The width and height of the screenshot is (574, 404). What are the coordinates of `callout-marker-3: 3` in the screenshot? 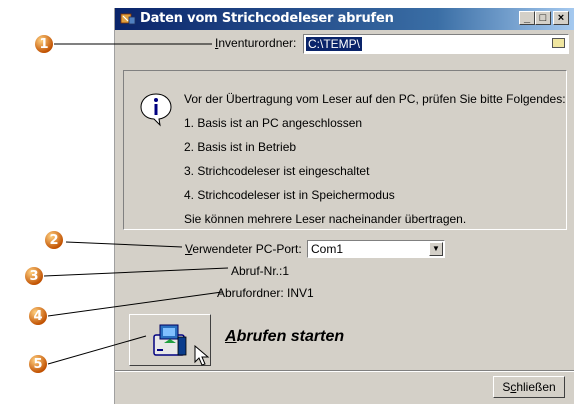 It's located at (34, 276).